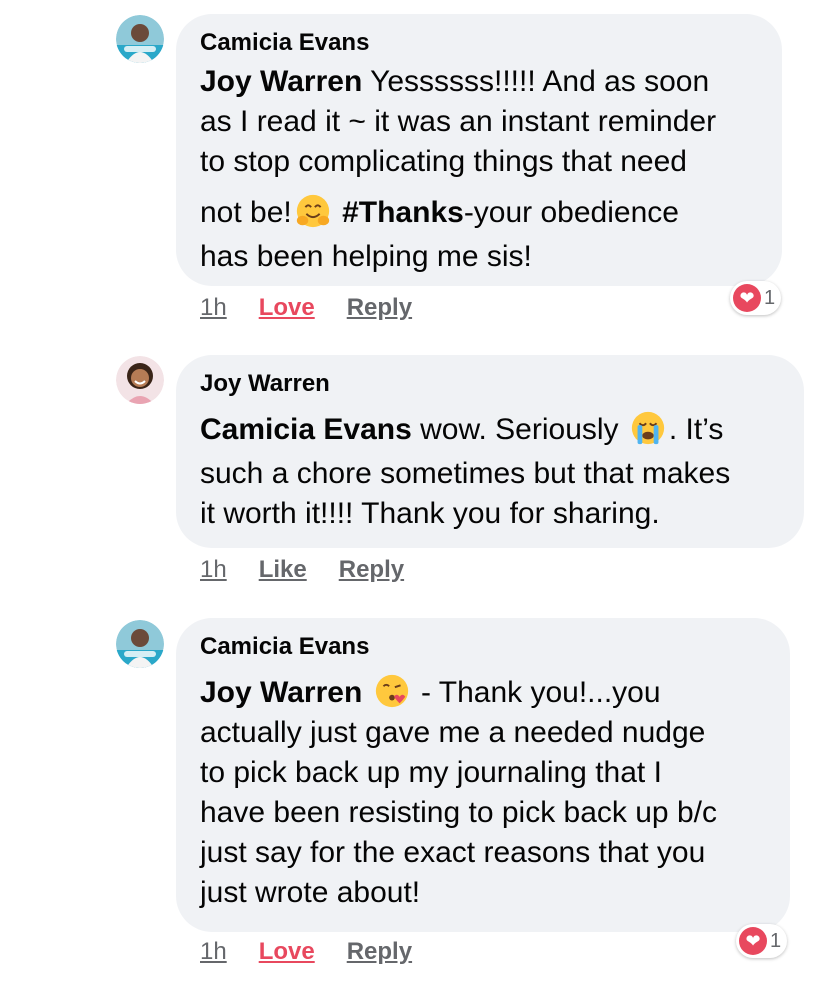 This screenshot has height=998, width=828. I want to click on text-segment: Yessssss!!!!! And as soon, so click(536, 81).